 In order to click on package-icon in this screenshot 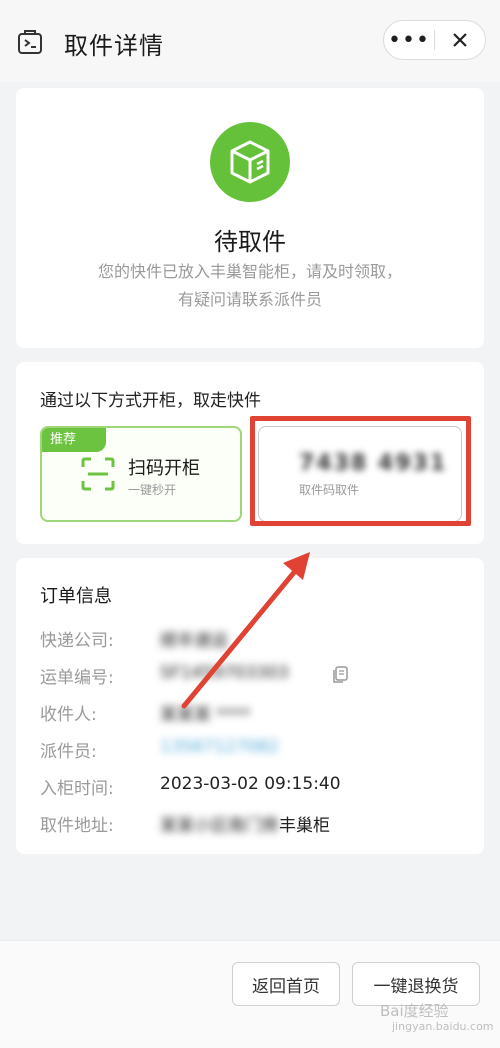, I will do `click(250, 162)`.